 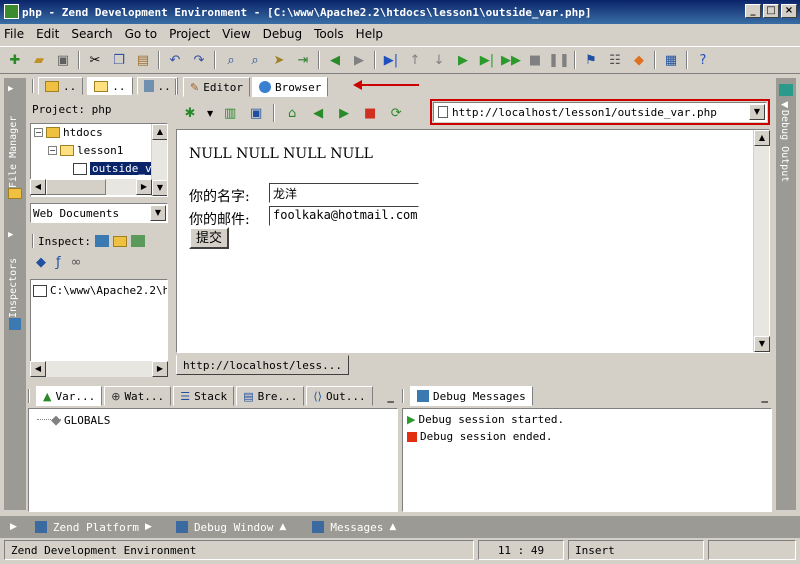 What do you see at coordinates (329, 34) in the screenshot?
I see `menu-tools: Tools` at bounding box center [329, 34].